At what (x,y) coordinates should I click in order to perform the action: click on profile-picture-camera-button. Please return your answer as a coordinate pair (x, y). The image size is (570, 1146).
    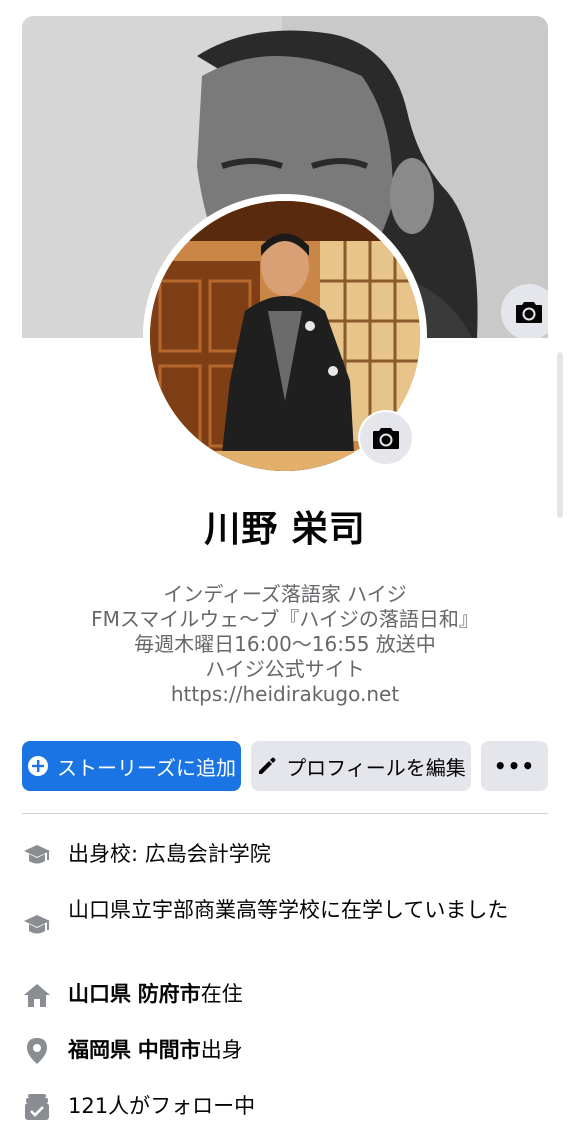
    Looking at the image, I should click on (386, 438).